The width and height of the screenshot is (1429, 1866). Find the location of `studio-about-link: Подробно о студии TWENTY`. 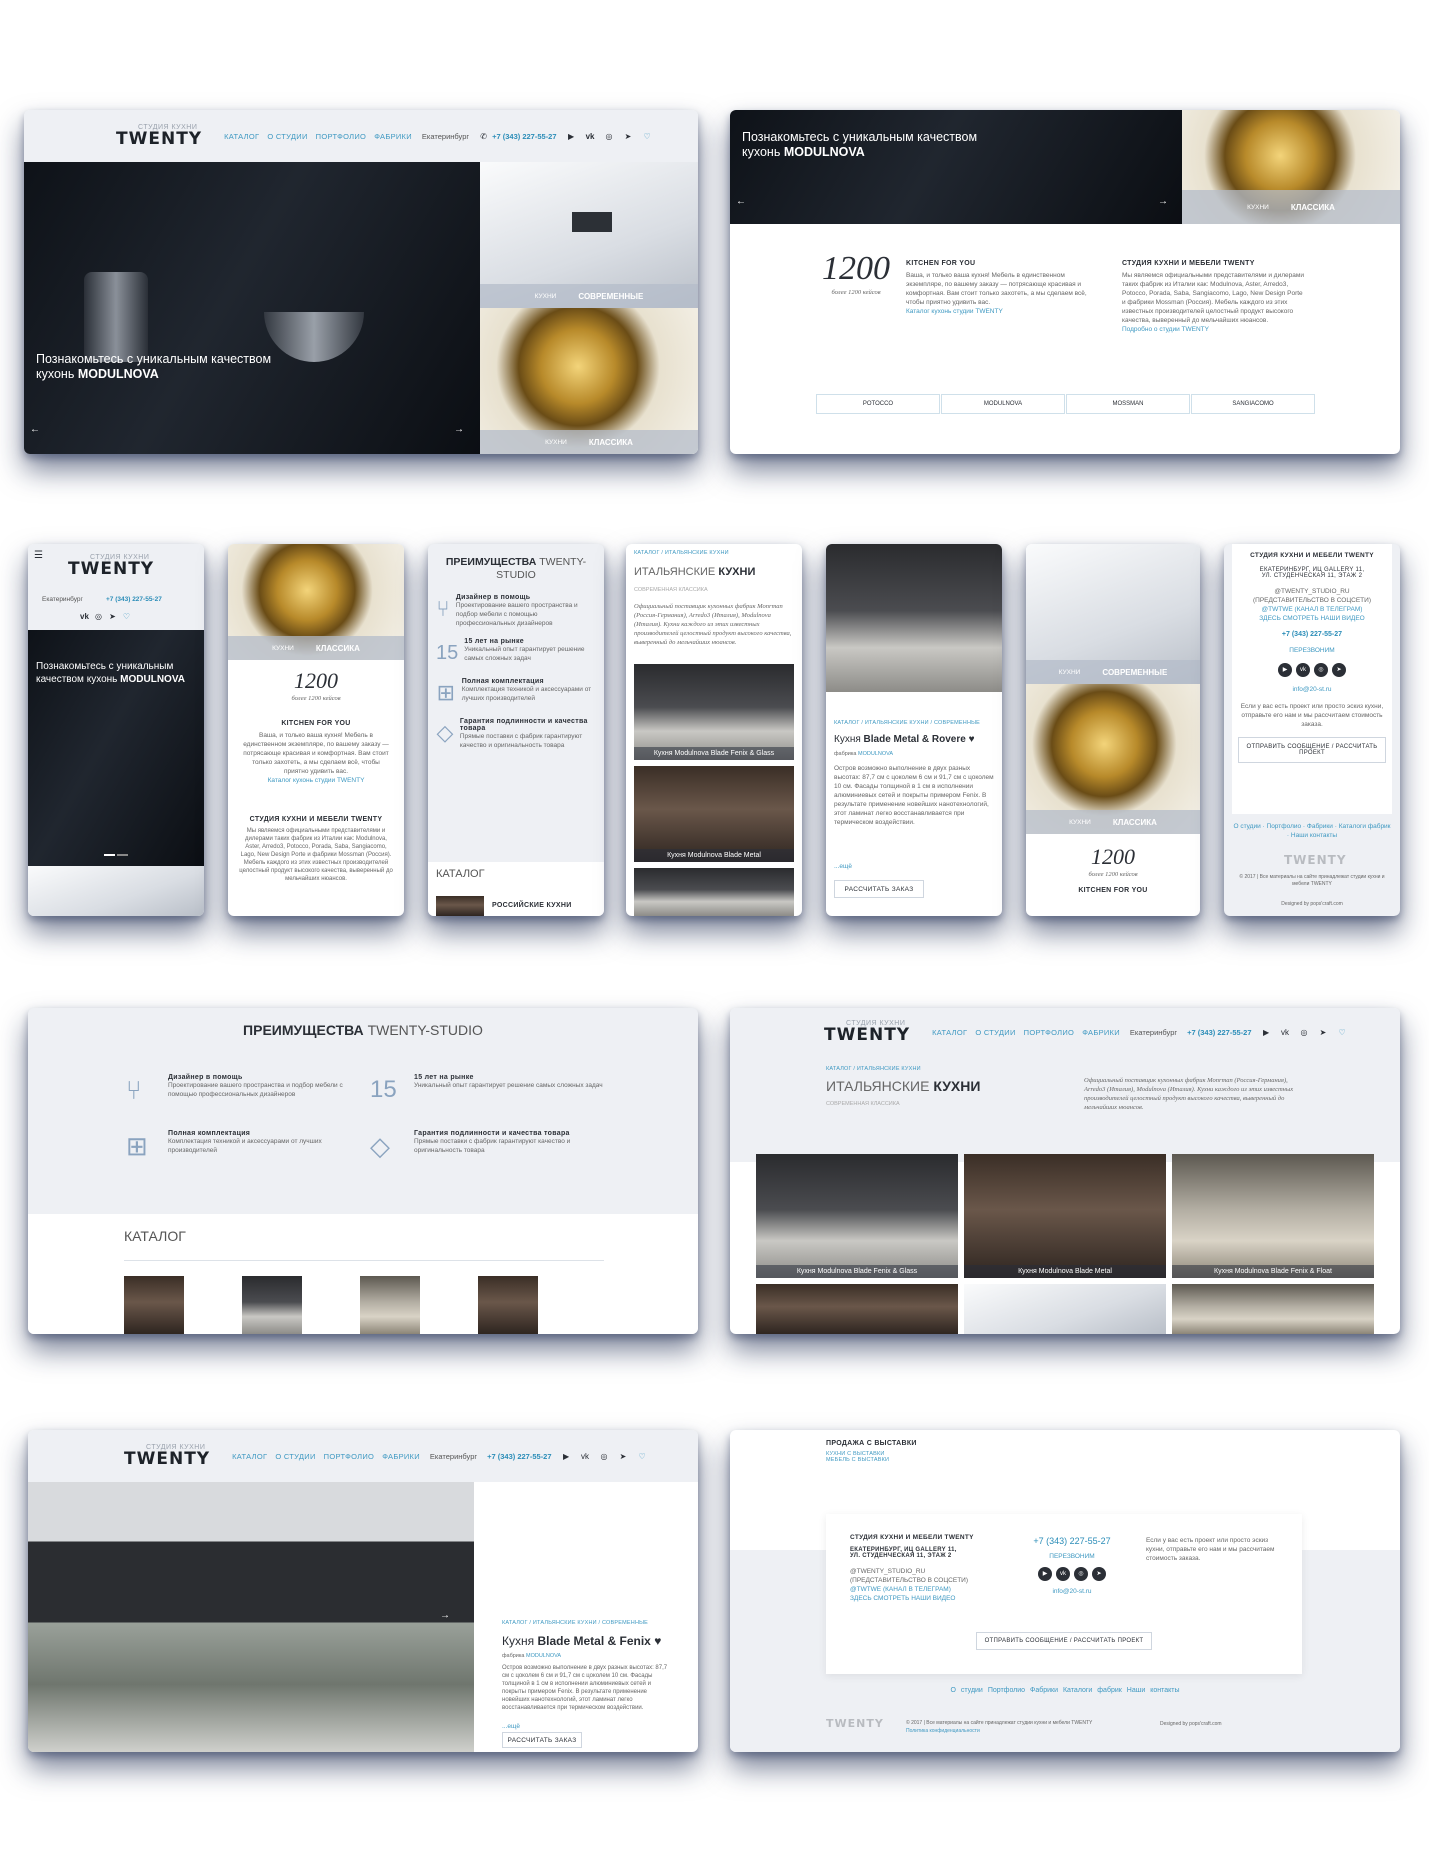

studio-about-link: Подробно о студии TWENTY is located at coordinates (1215, 329).